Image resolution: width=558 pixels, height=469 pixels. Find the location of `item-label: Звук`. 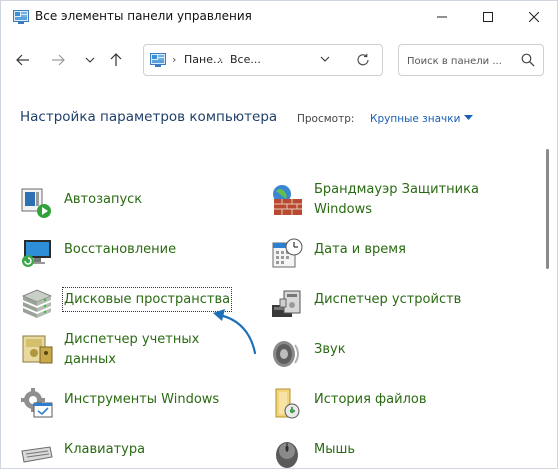

item-label: Звук is located at coordinates (330, 349).